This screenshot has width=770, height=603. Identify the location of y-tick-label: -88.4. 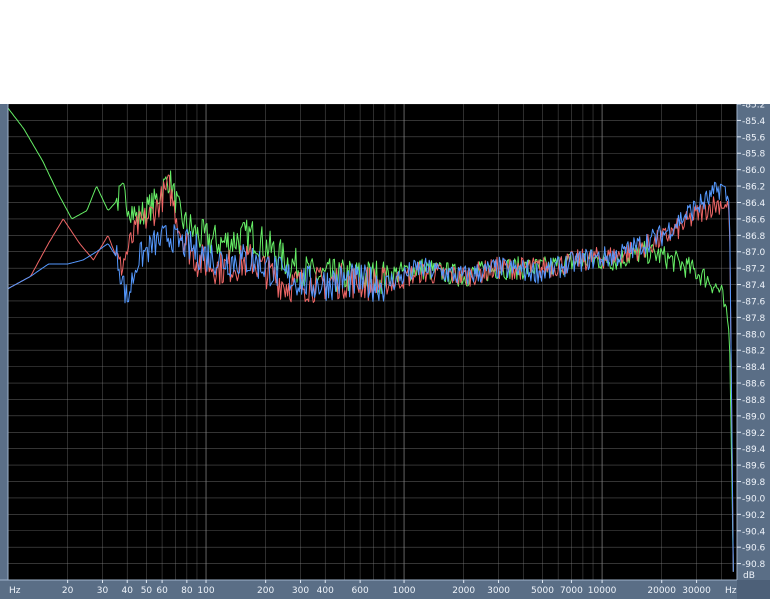
(754, 368).